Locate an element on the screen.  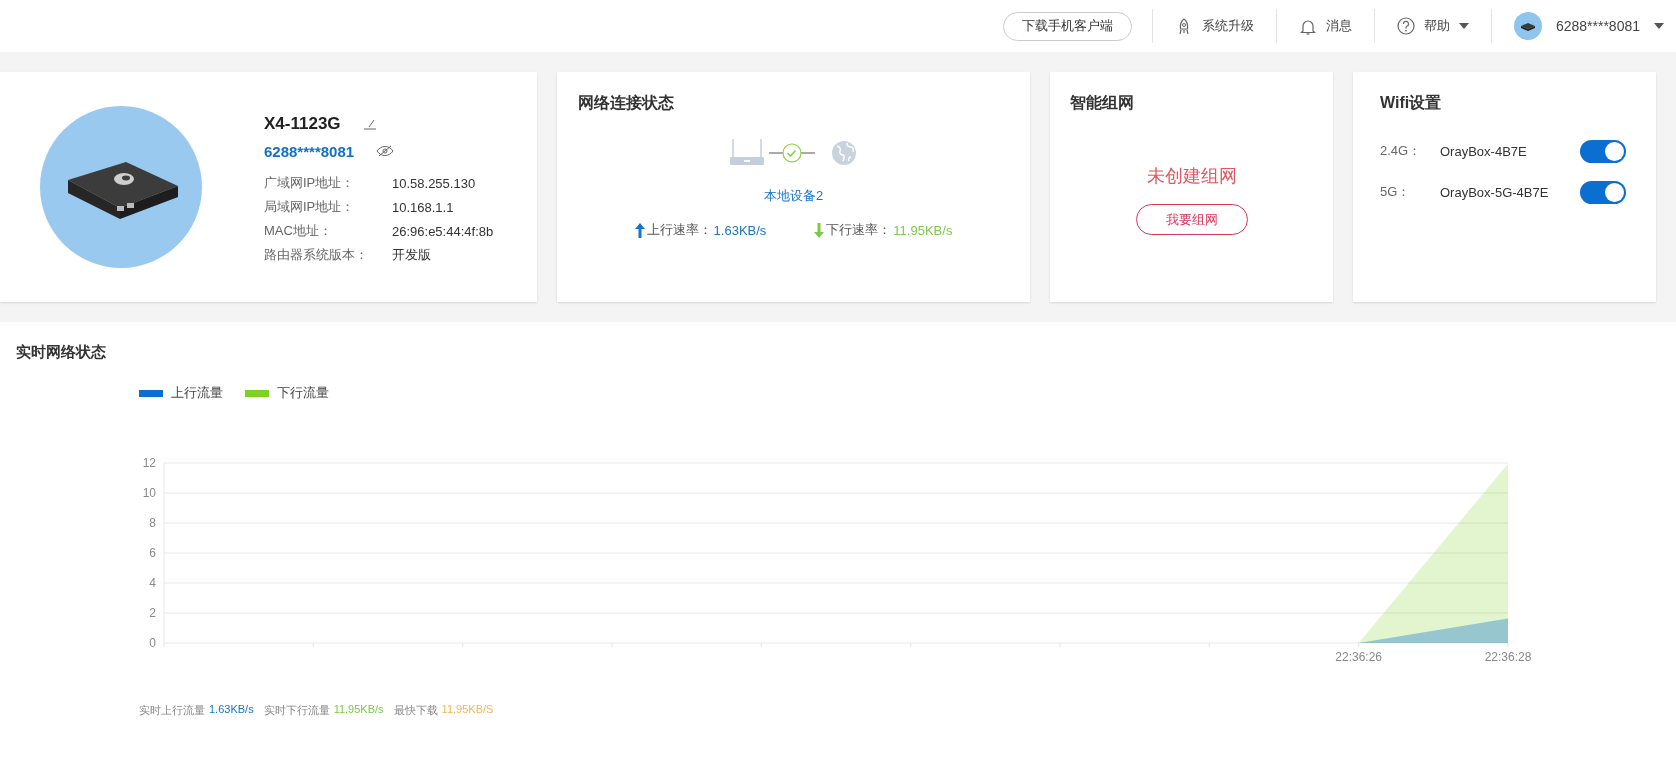
axis-label: 22:36:26 is located at coordinates (1359, 657).